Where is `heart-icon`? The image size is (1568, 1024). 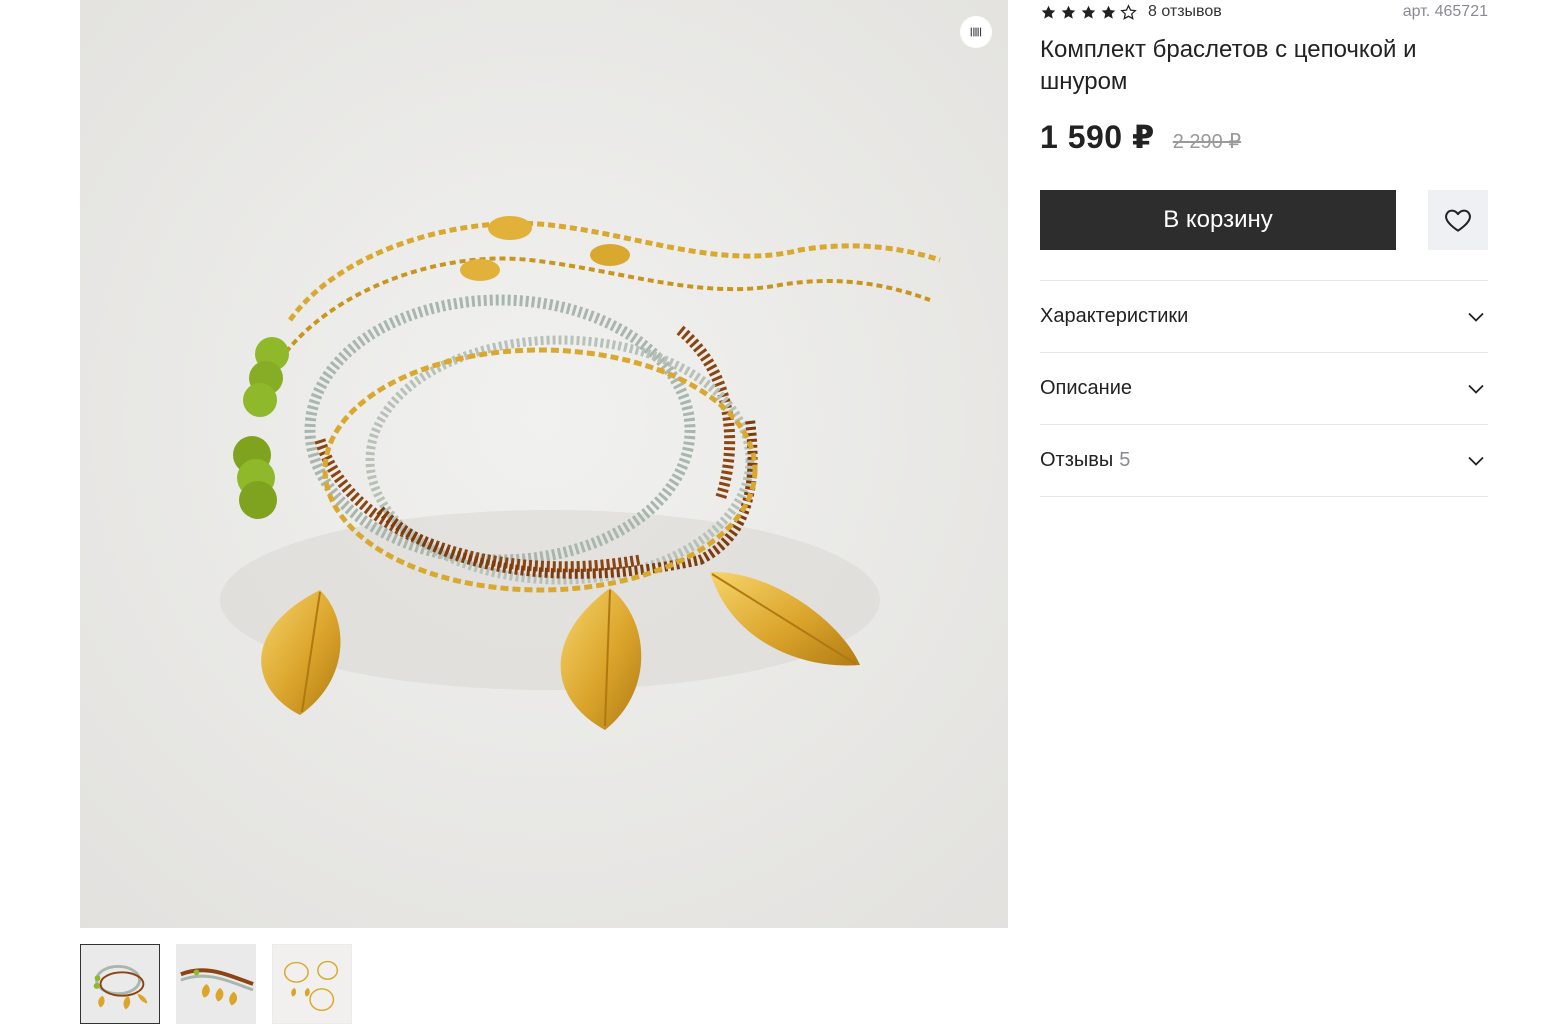 heart-icon is located at coordinates (1458, 220).